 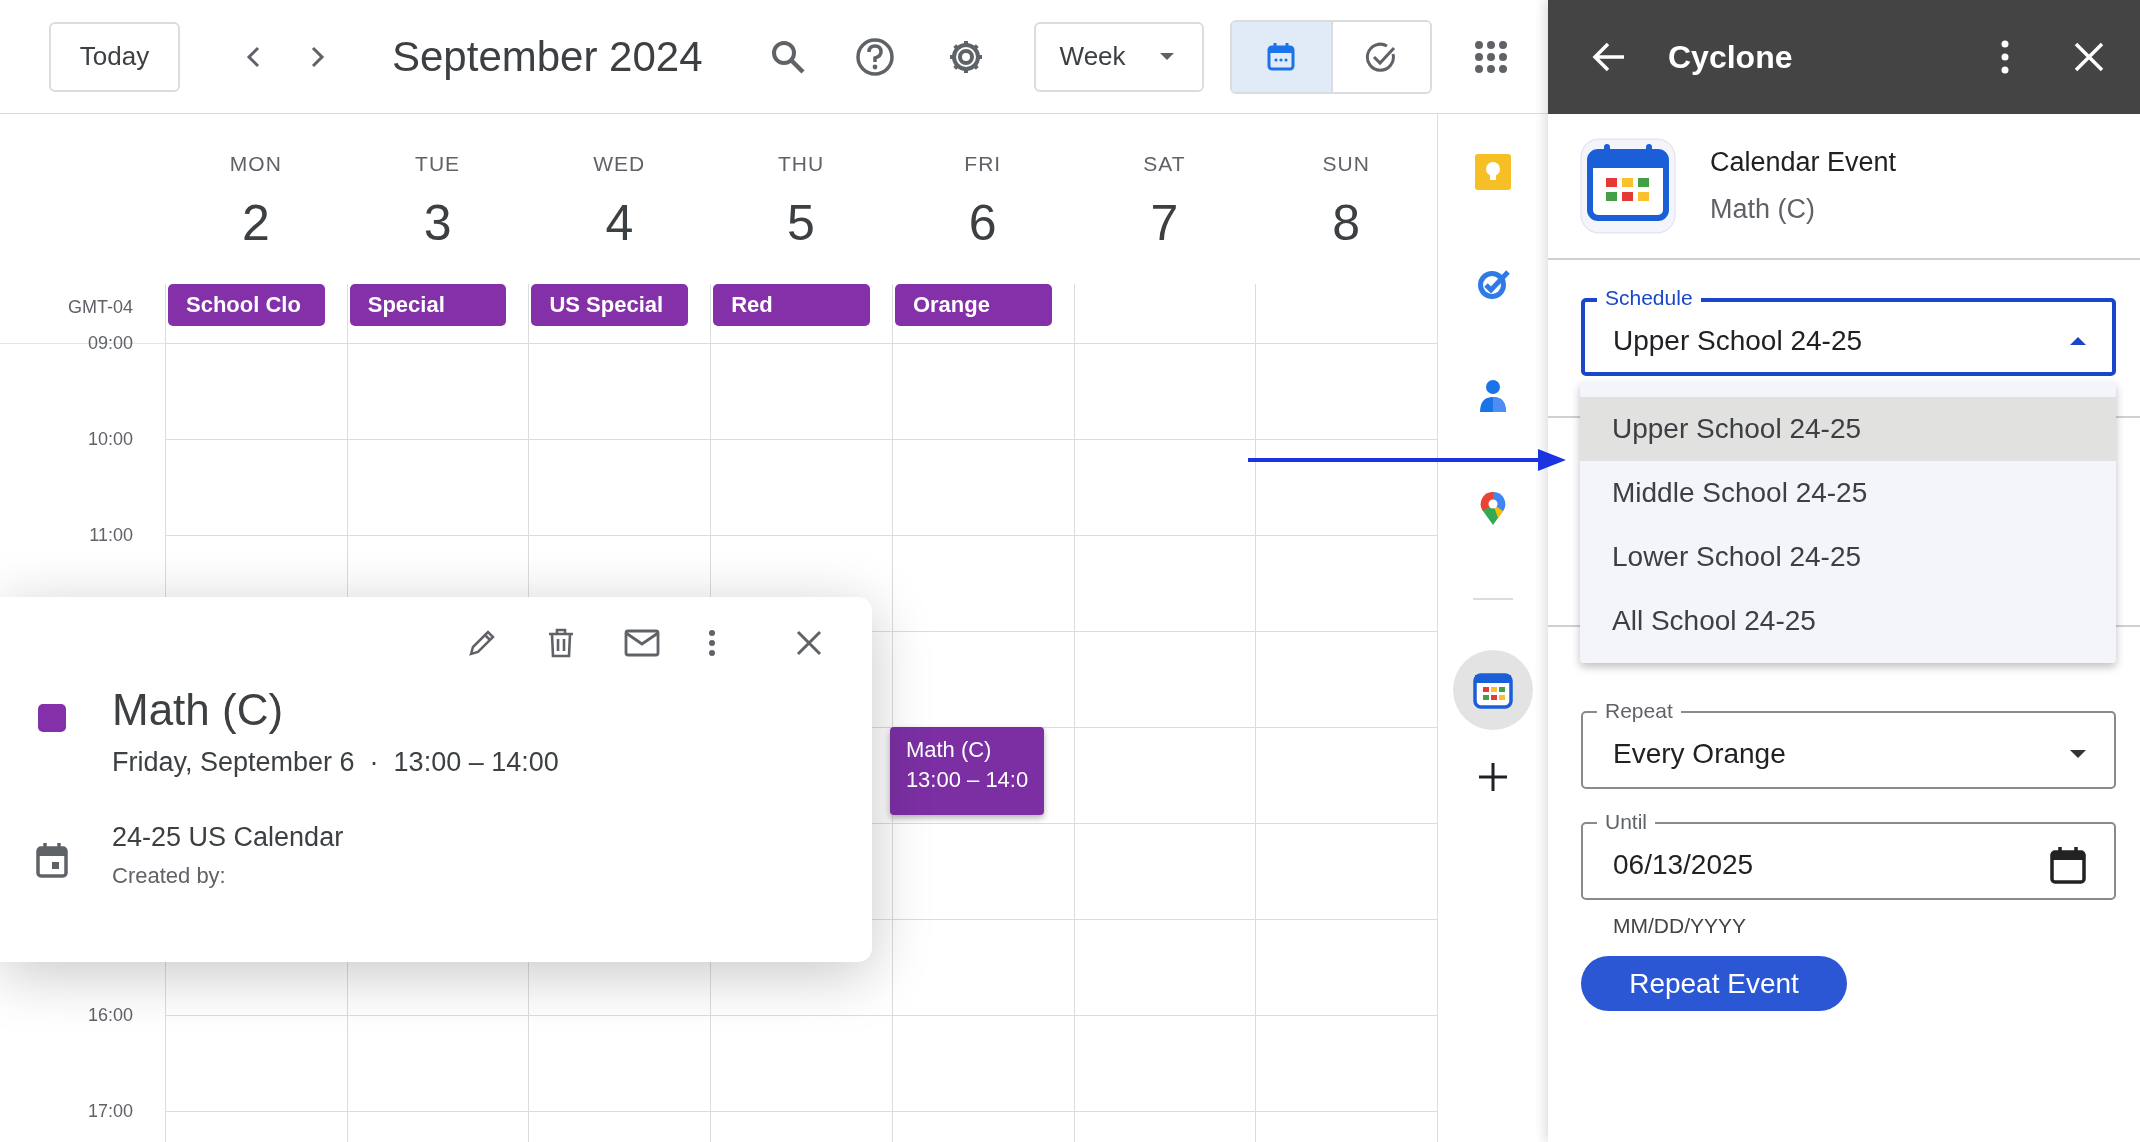 What do you see at coordinates (1164, 164) in the screenshot?
I see `weekday-label: SAT` at bounding box center [1164, 164].